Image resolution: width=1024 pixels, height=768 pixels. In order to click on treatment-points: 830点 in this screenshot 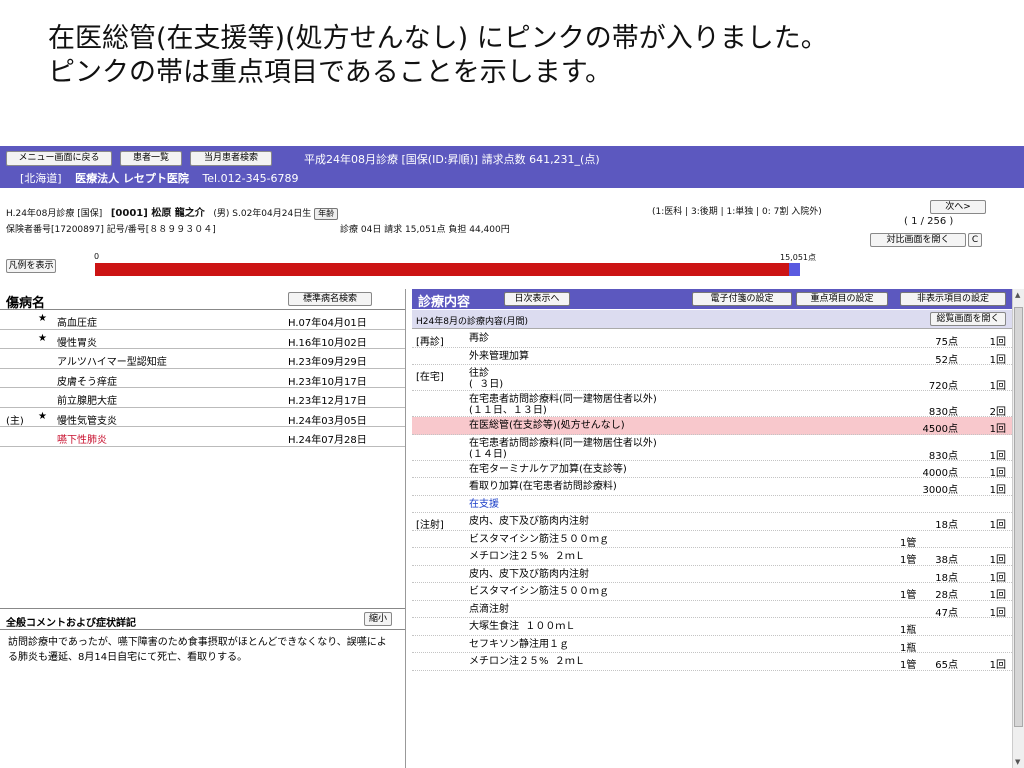, I will do `click(943, 456)`.